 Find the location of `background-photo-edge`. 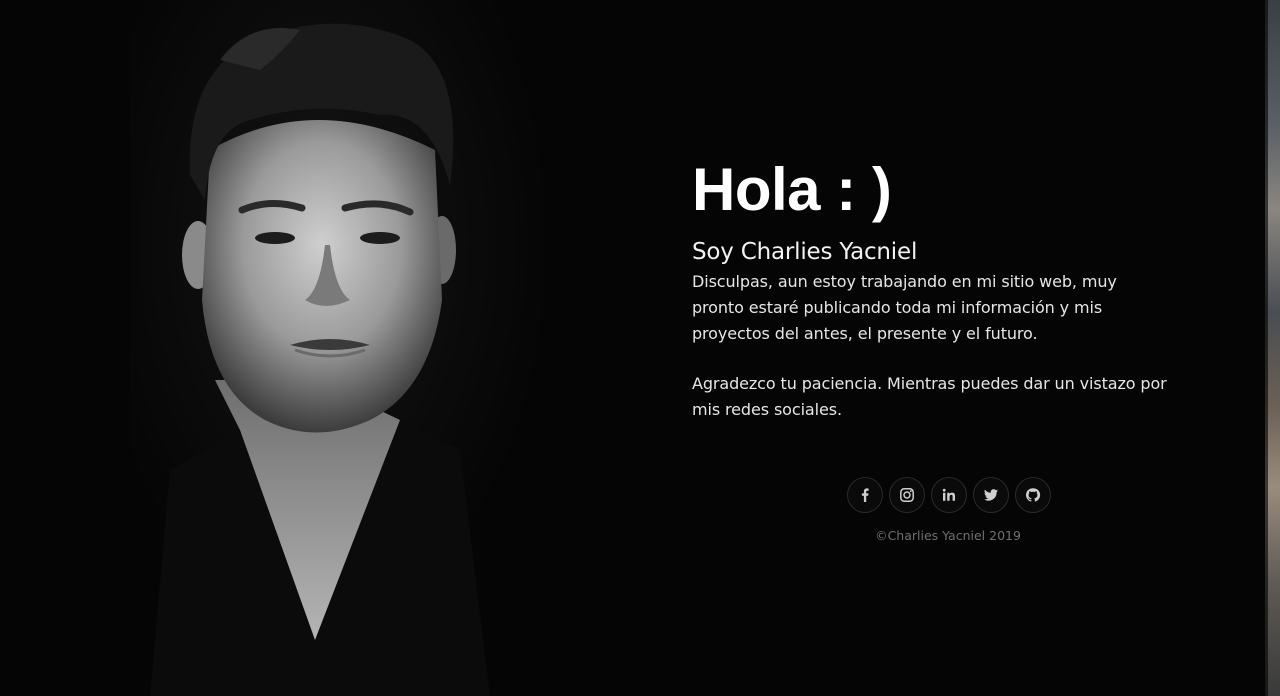

background-photo-edge is located at coordinates (1272, 348).